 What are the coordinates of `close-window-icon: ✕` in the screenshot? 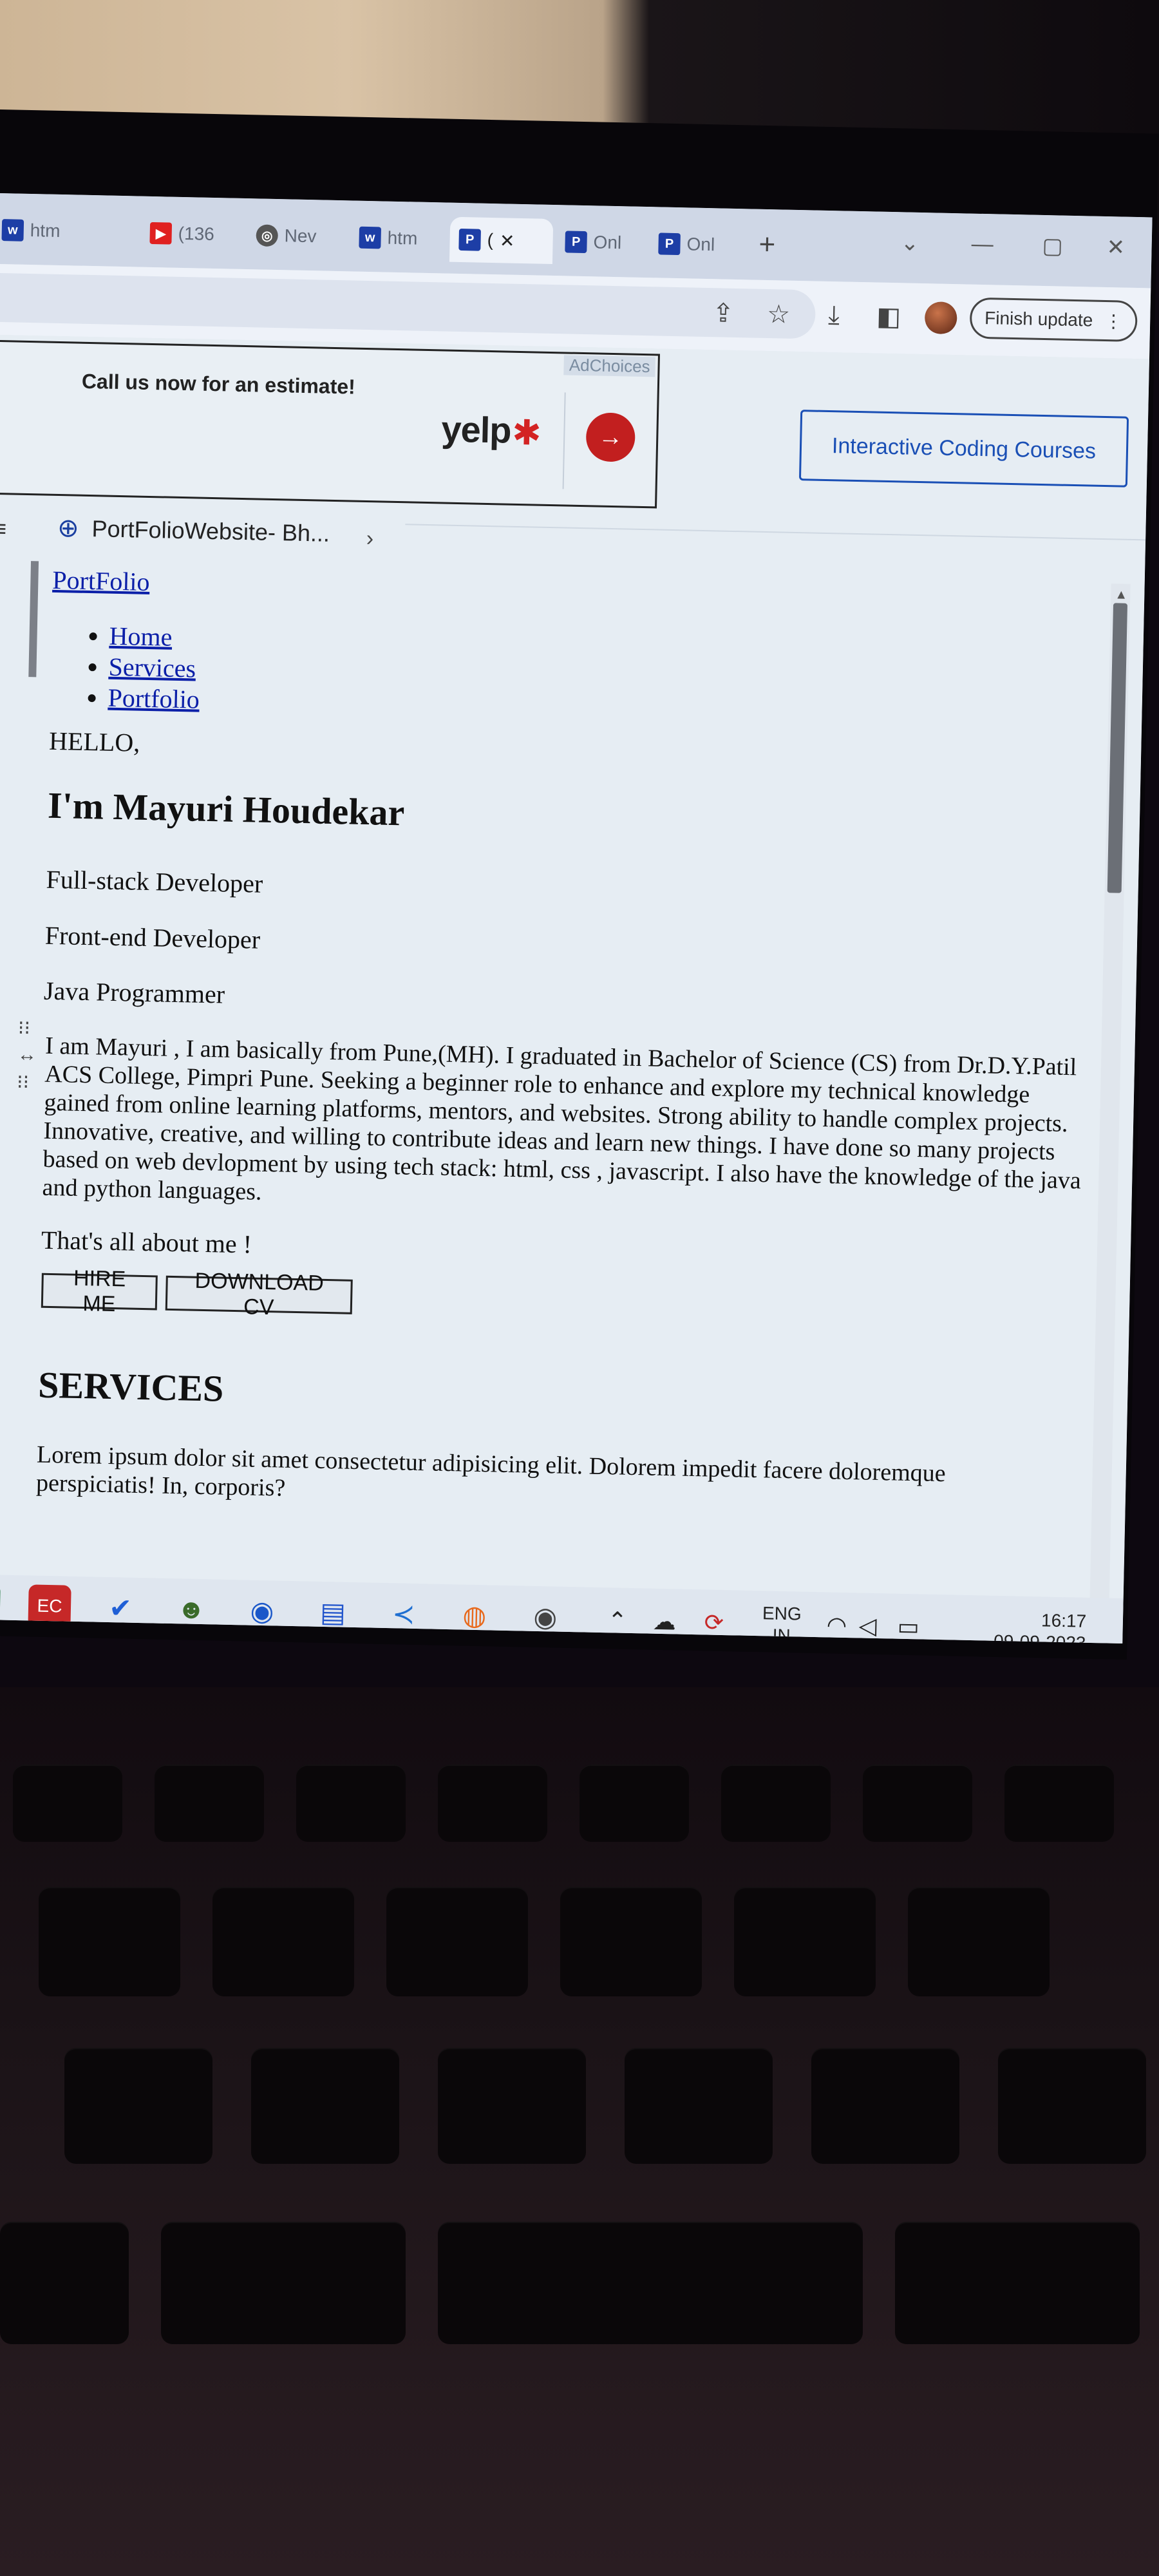 It's located at (1115, 248).